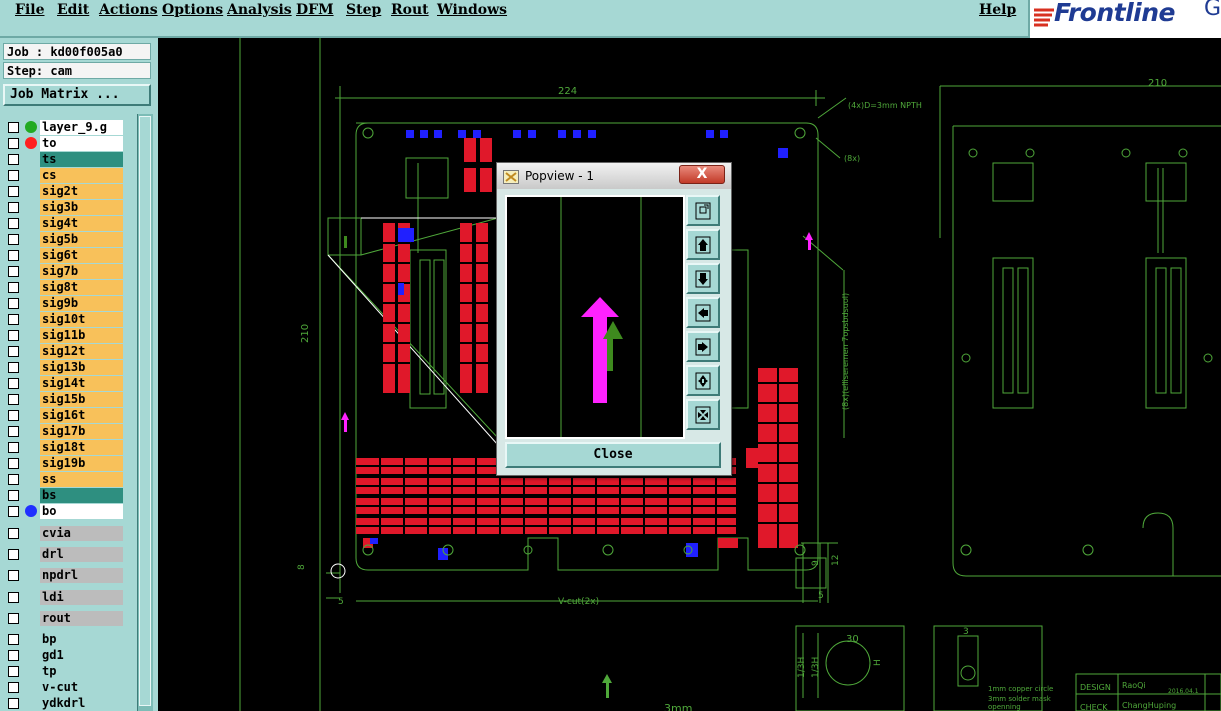 The image size is (1221, 711). What do you see at coordinates (81, 287) in the screenshot?
I see `layer-name: sig8t` at bounding box center [81, 287].